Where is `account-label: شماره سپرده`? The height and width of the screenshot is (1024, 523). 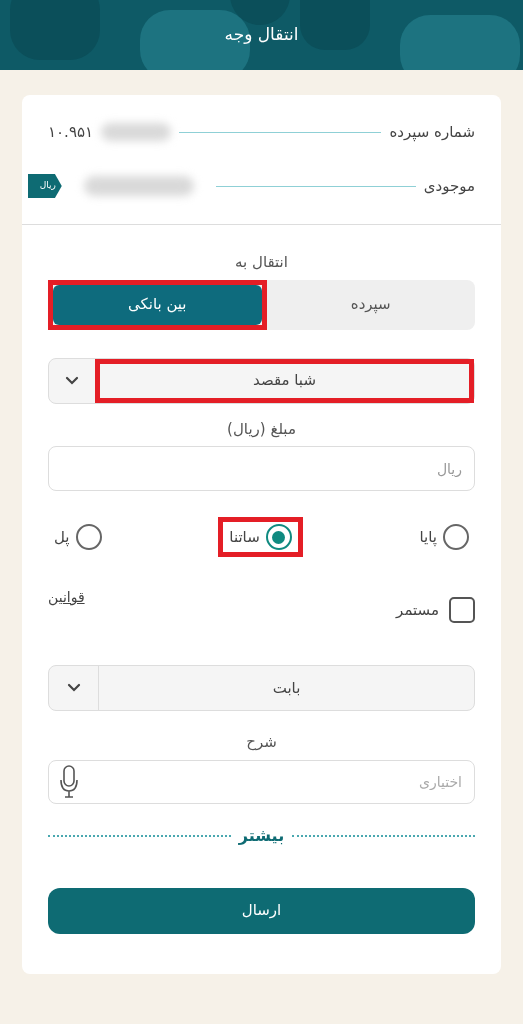 account-label: شماره سپرده is located at coordinates (432, 132).